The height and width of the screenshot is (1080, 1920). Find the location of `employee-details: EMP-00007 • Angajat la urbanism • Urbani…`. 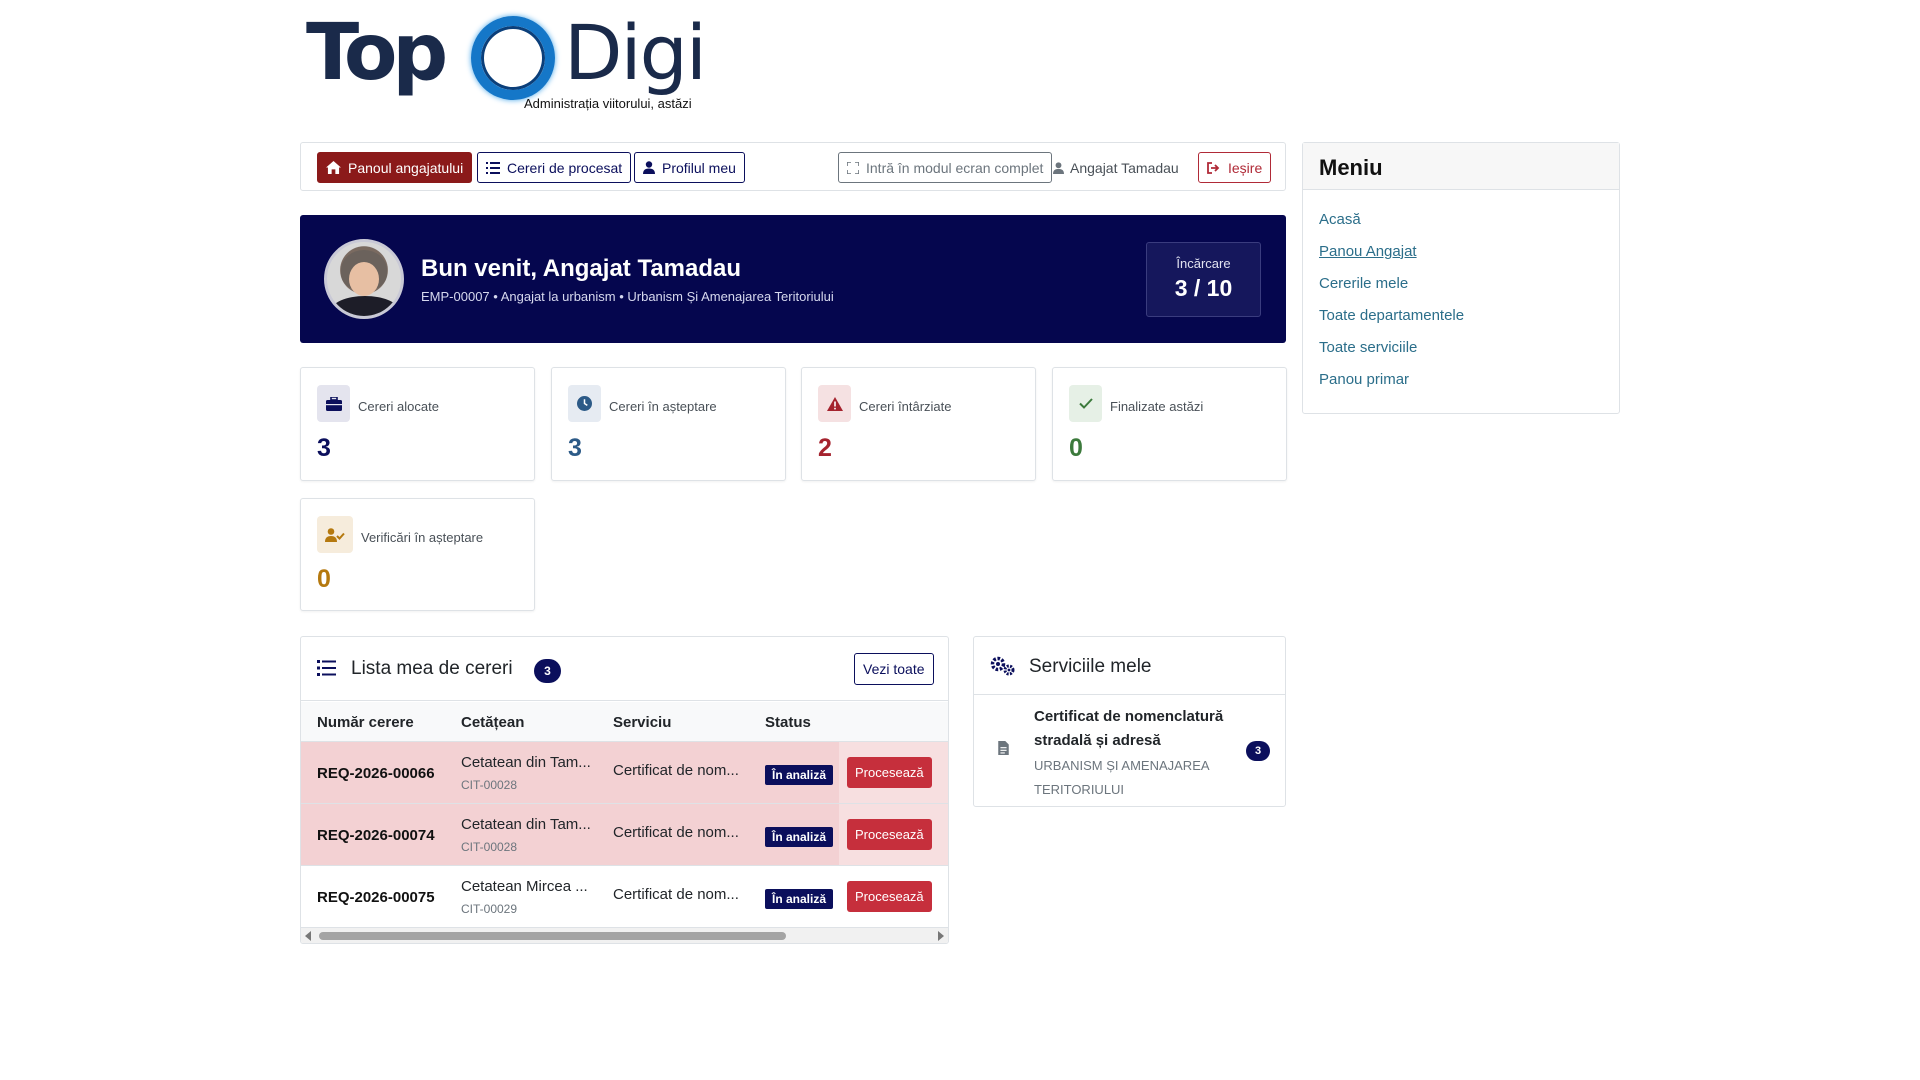

employee-details: EMP-00007 • Angajat la urbanism • Urbani… is located at coordinates (627, 296).